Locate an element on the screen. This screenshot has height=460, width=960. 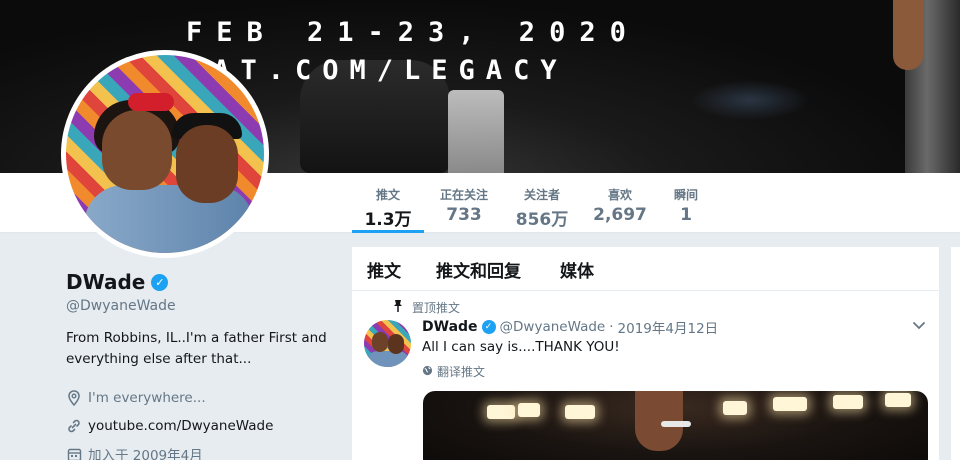
profile-handle: @DwyaneWade is located at coordinates (201, 306).